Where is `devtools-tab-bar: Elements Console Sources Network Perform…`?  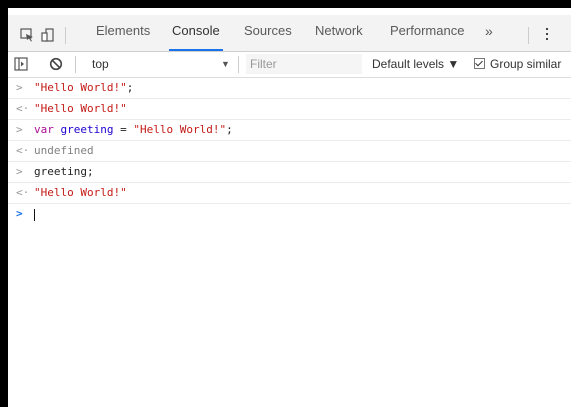
devtools-tab-bar: Elements Console Sources Network Perform… is located at coordinates (289, 33).